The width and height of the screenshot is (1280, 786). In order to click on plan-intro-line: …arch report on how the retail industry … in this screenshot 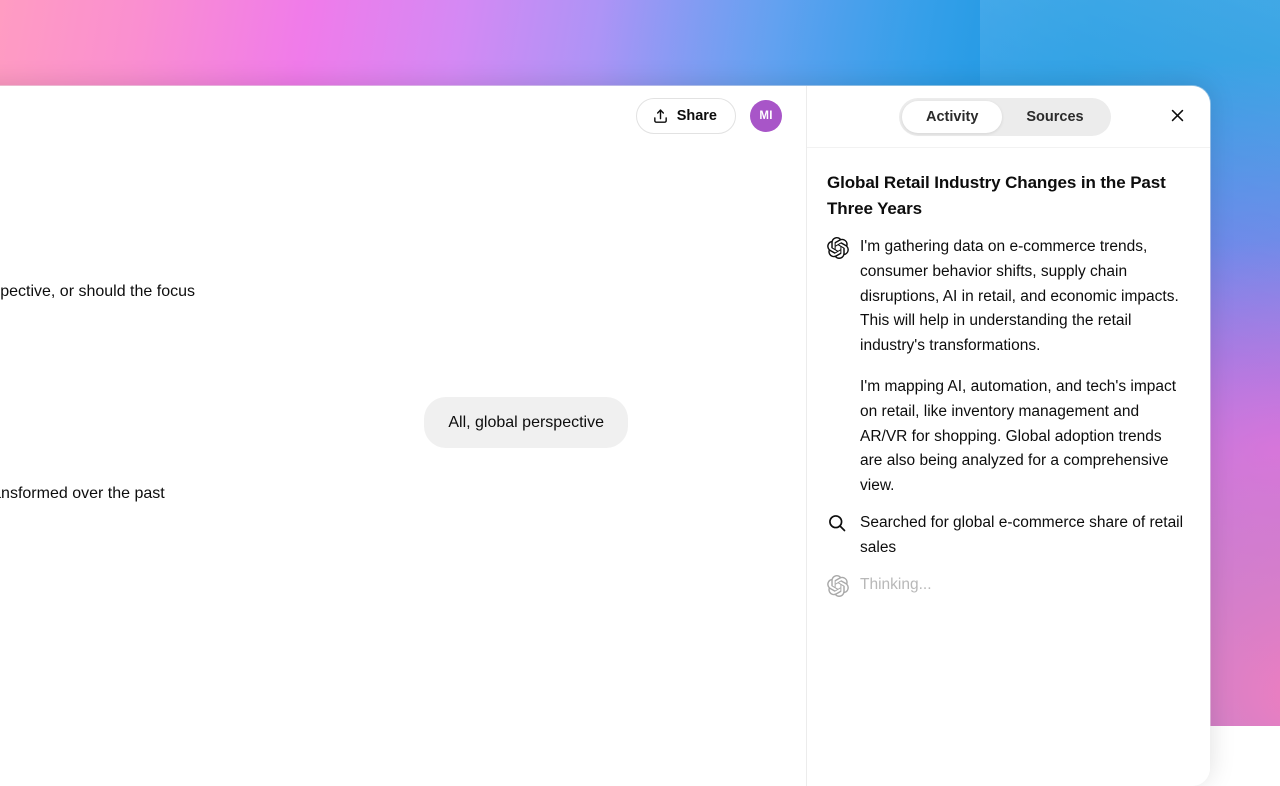, I will do `click(312, 494)`.